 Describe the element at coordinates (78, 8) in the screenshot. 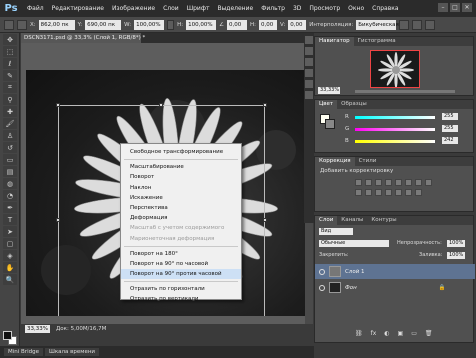

I see `menu-edit: Редактирование` at that location.